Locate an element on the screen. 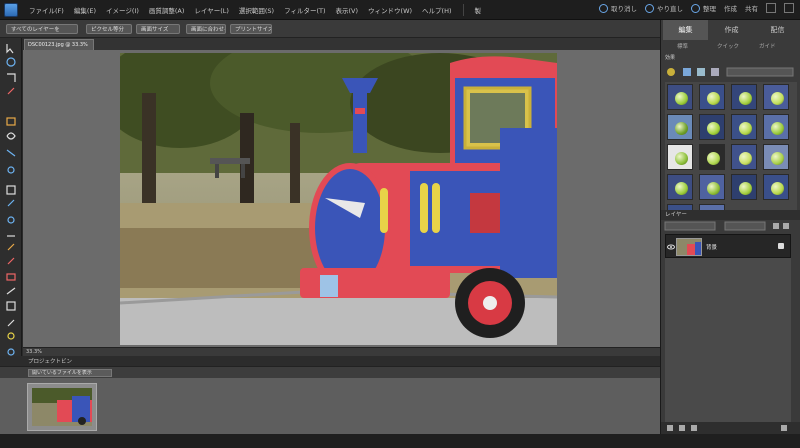  organizer-button: 整理 is located at coordinates (703, 8).